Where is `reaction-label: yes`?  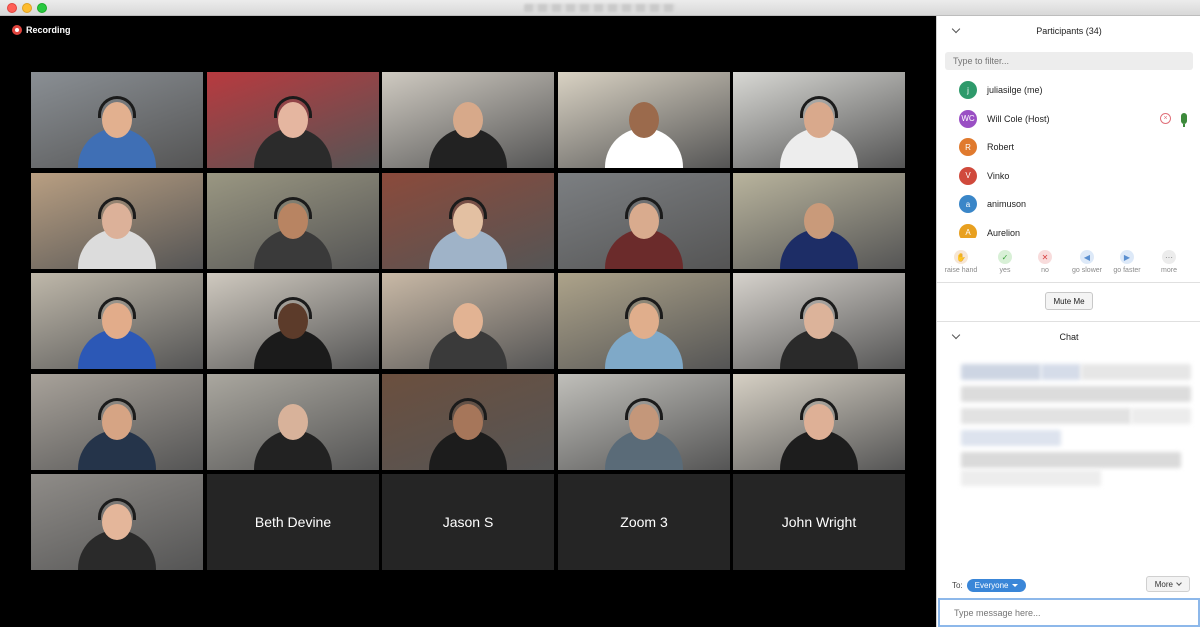 reaction-label: yes is located at coordinates (1005, 270).